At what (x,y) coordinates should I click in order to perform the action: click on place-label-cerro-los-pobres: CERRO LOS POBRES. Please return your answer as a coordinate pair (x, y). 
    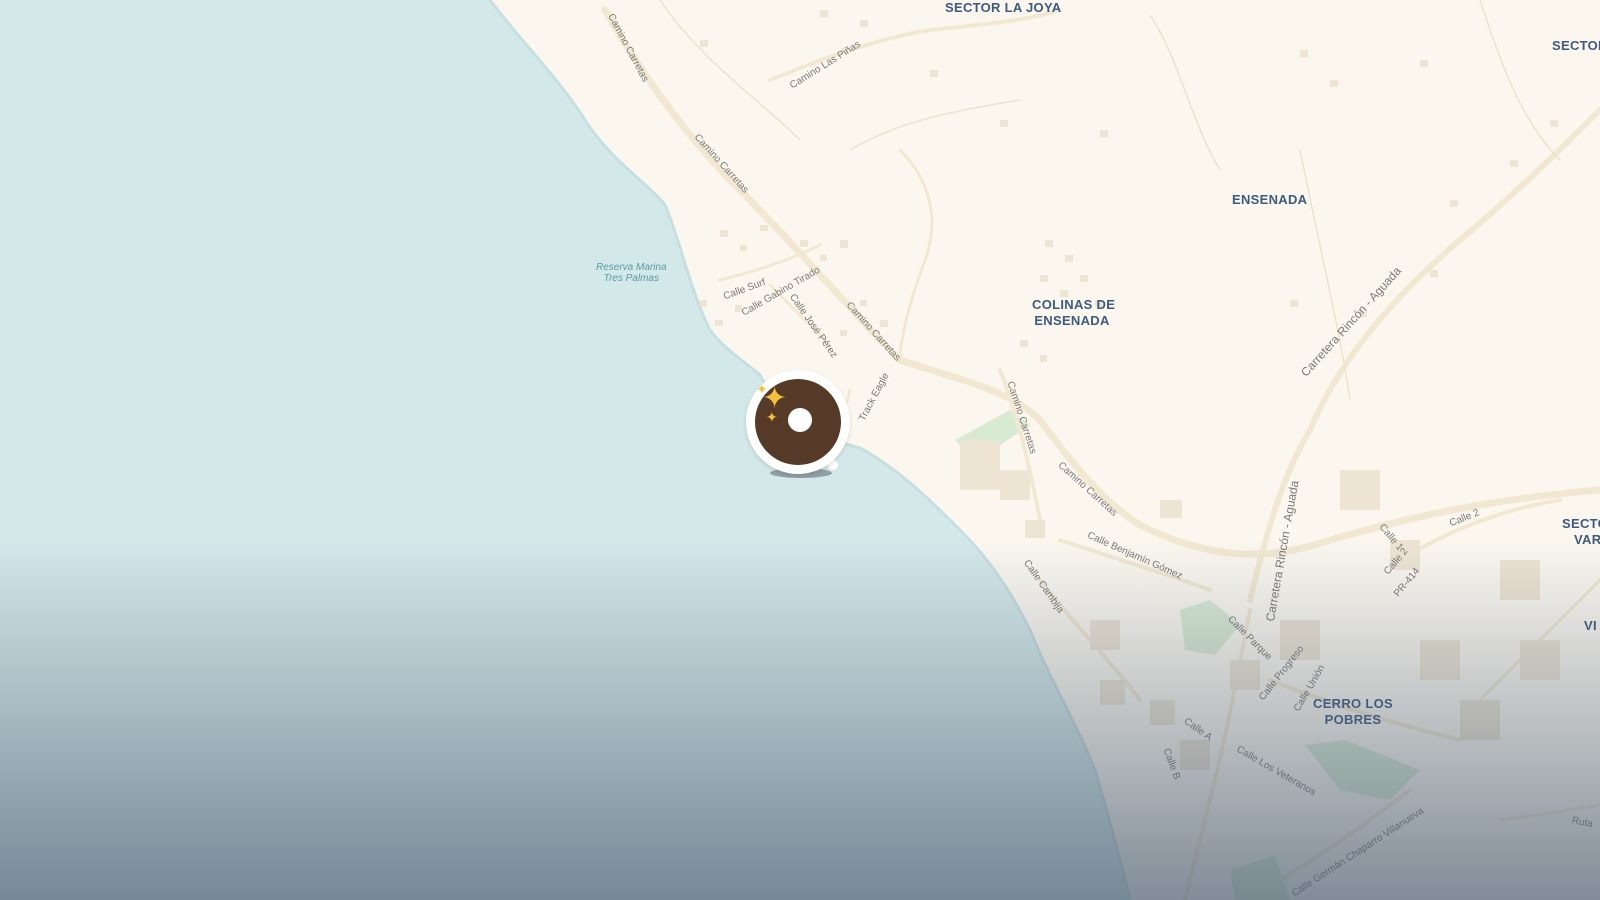
    Looking at the image, I should click on (1353, 712).